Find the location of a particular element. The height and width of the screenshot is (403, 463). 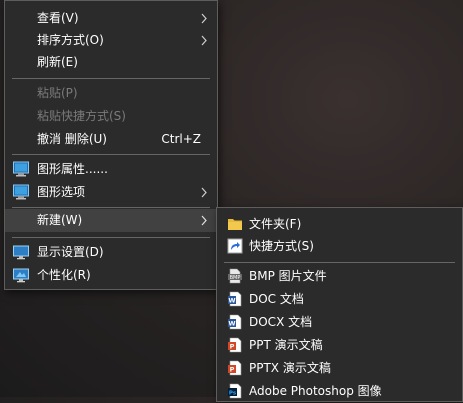

folder-icon is located at coordinates (235, 224).